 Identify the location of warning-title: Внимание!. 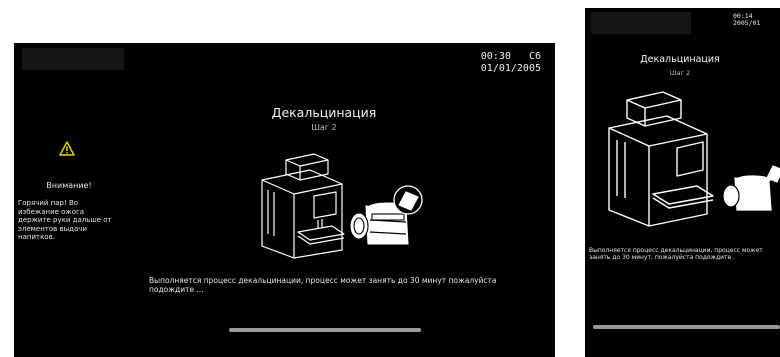
(69, 185).